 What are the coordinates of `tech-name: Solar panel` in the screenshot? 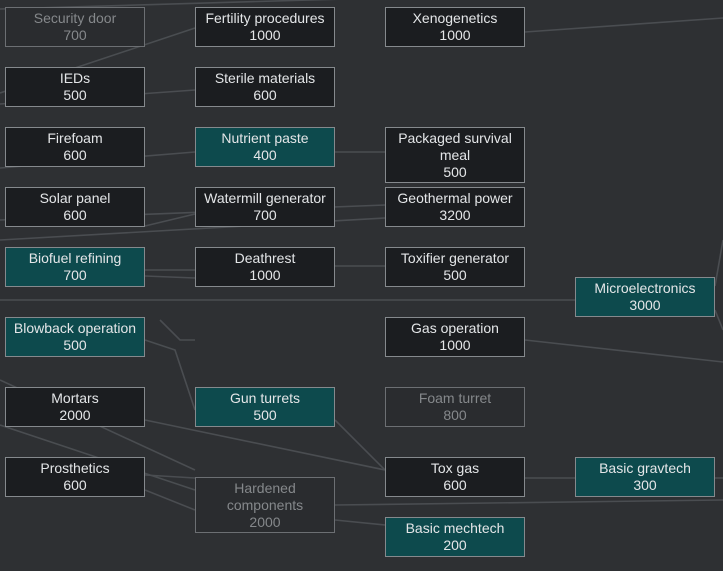 It's located at (75, 198).